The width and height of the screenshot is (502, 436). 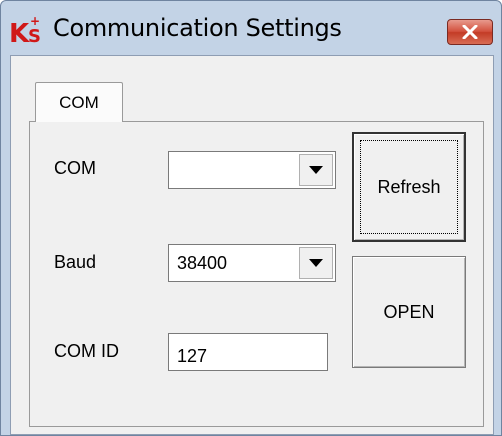 I want to click on com-label: COM, so click(x=75, y=168).